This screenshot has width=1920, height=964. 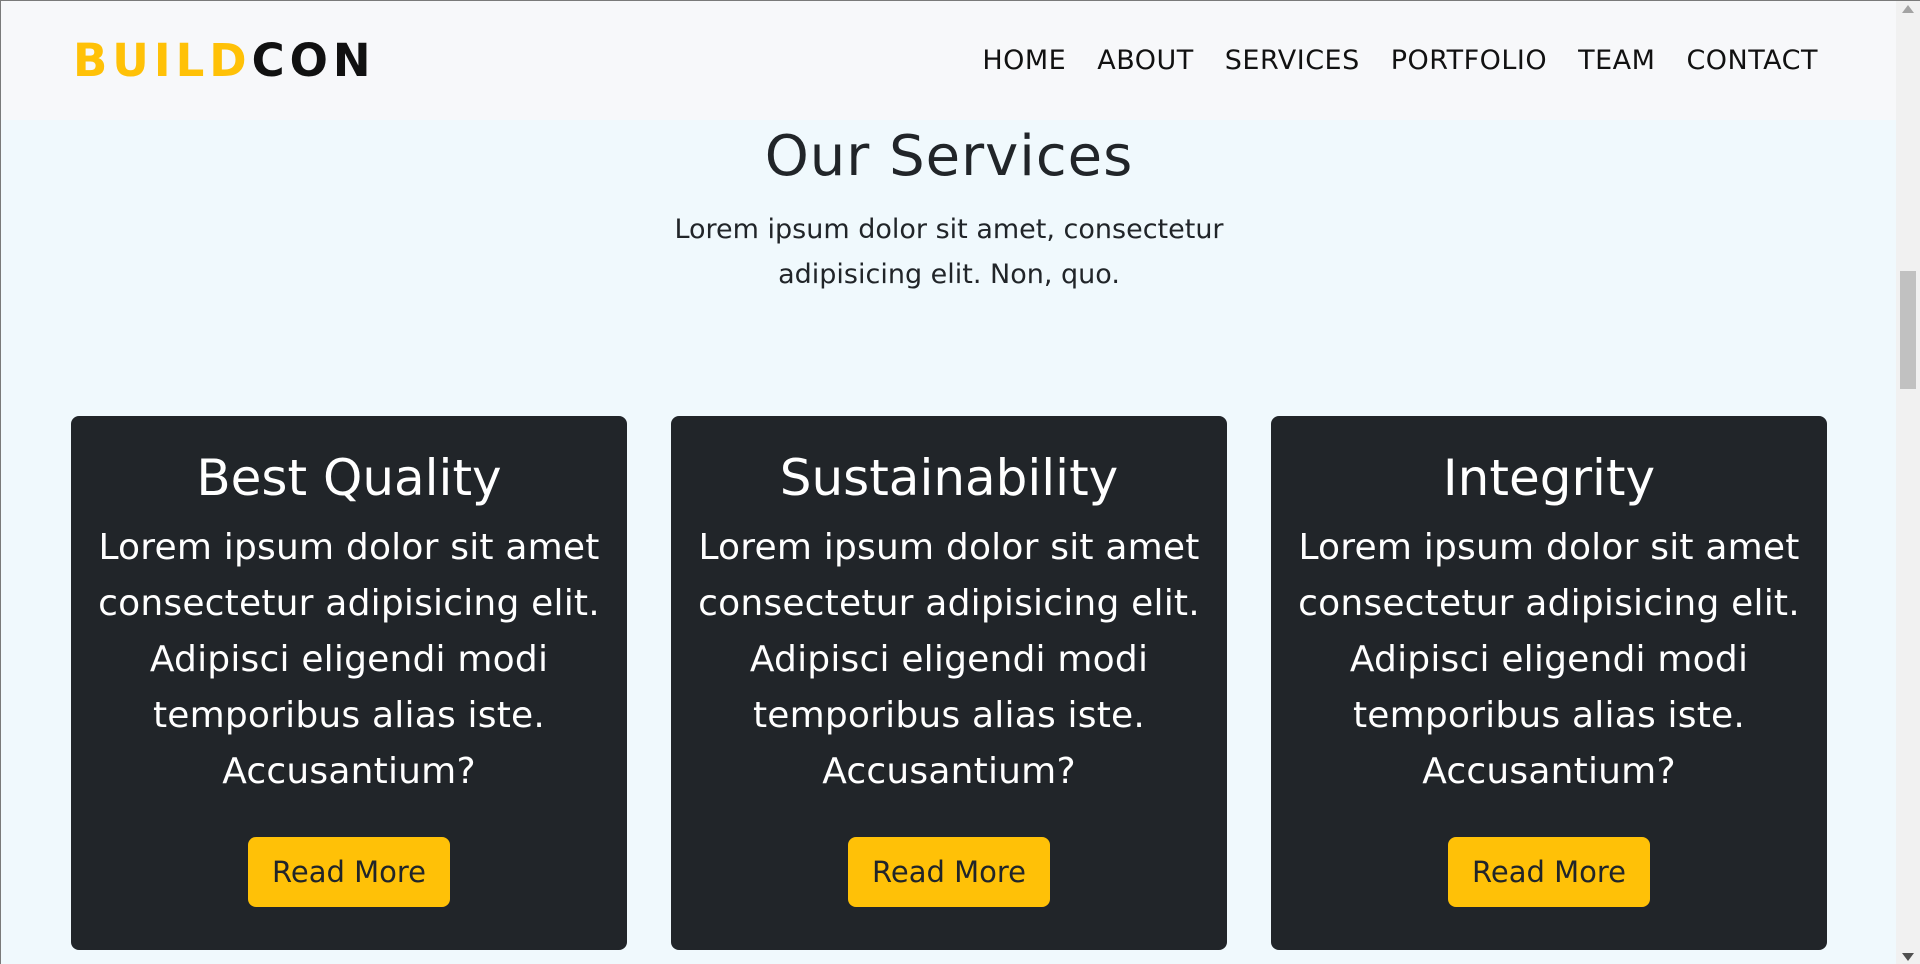 I want to click on brand-part-con: CON, so click(x=313, y=60).